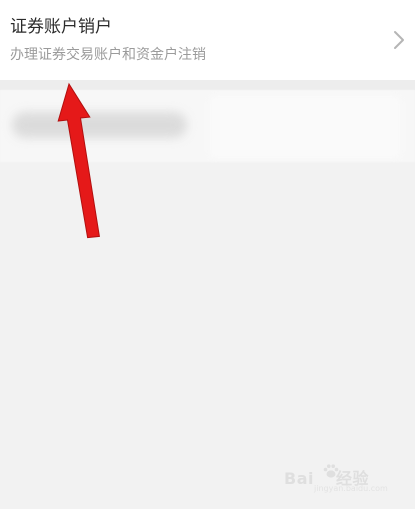 Image resolution: width=415 pixels, height=509 pixels. I want to click on chevron-right-icon, so click(399, 40).